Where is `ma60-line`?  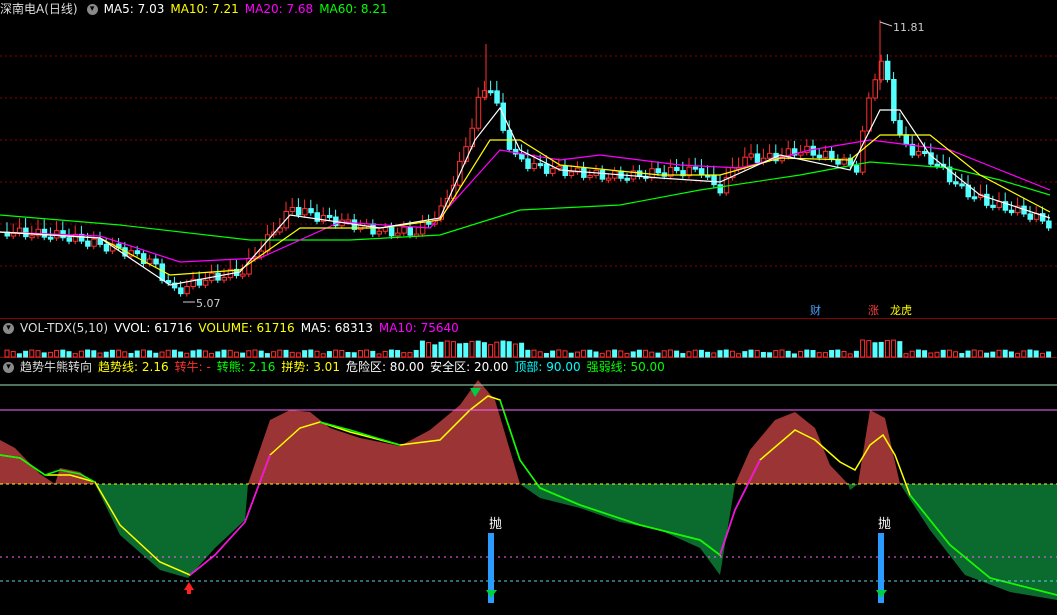
ma60-line is located at coordinates (525, 201).